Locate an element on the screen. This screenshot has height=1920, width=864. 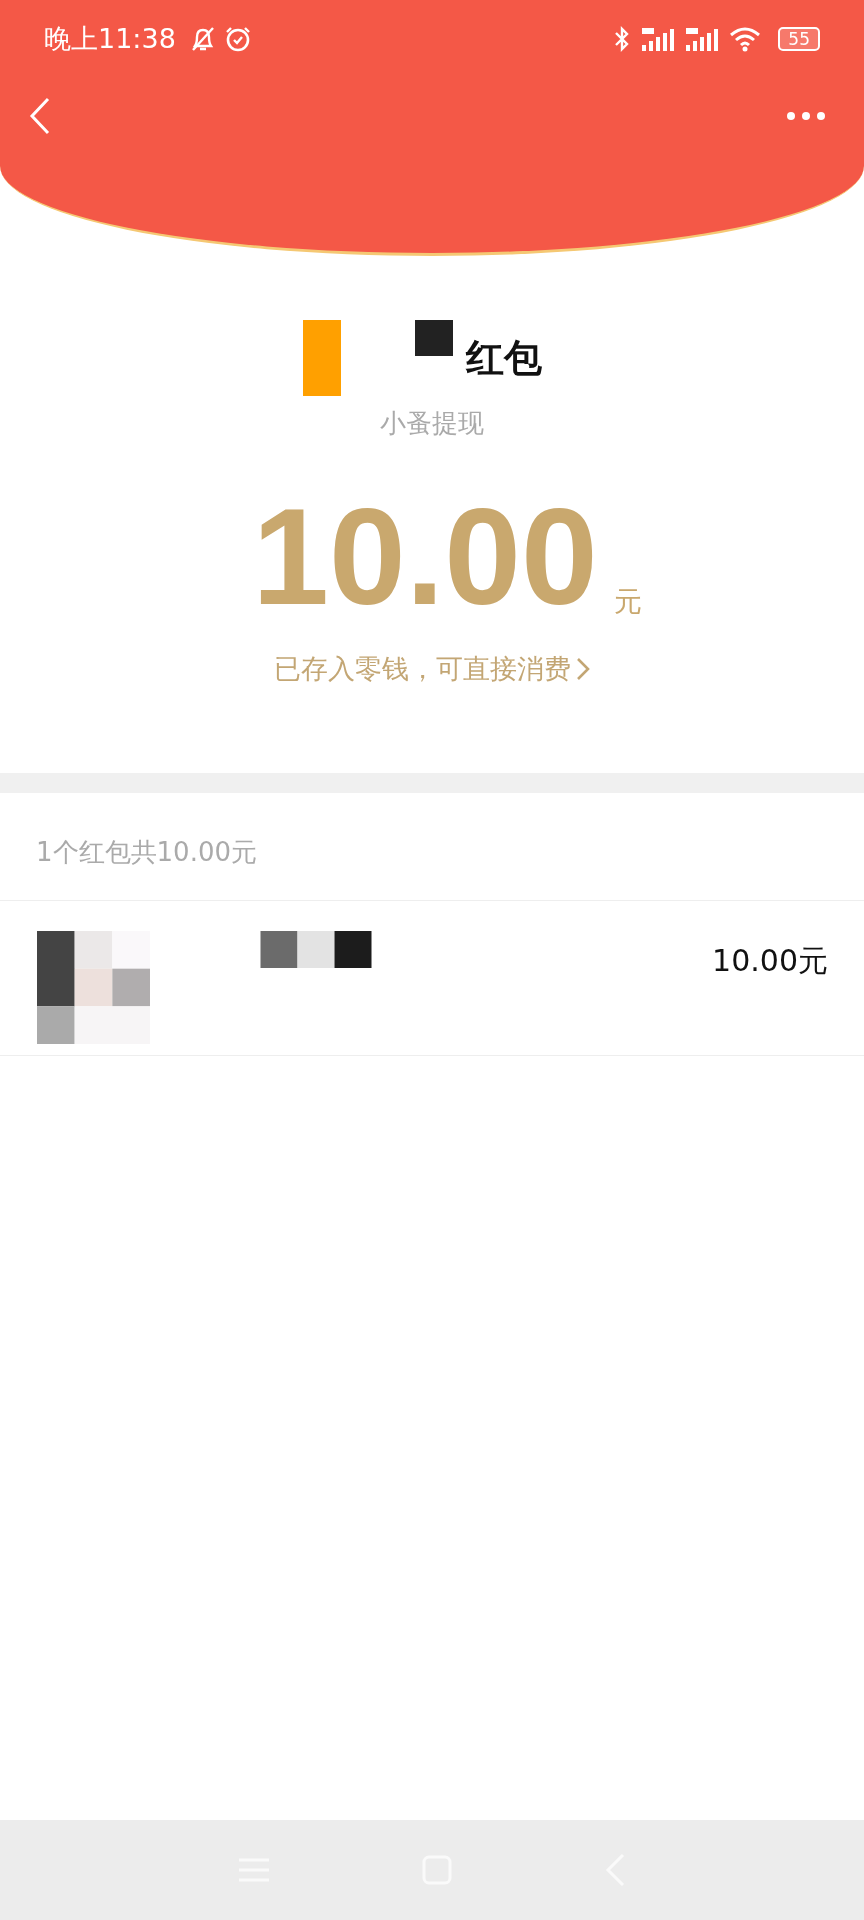
more-icon is located at coordinates (806, 116).